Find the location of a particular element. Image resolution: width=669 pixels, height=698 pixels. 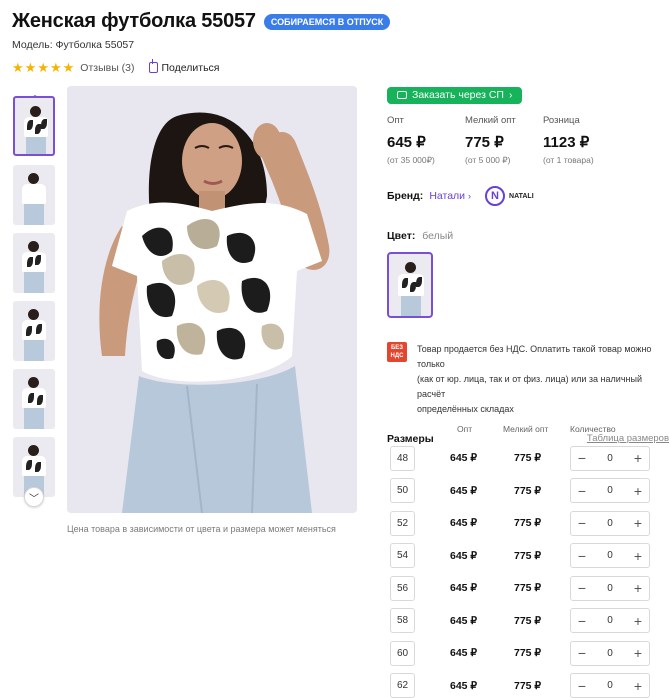

order-sp-button: Заказать через СП › is located at coordinates (455, 95).